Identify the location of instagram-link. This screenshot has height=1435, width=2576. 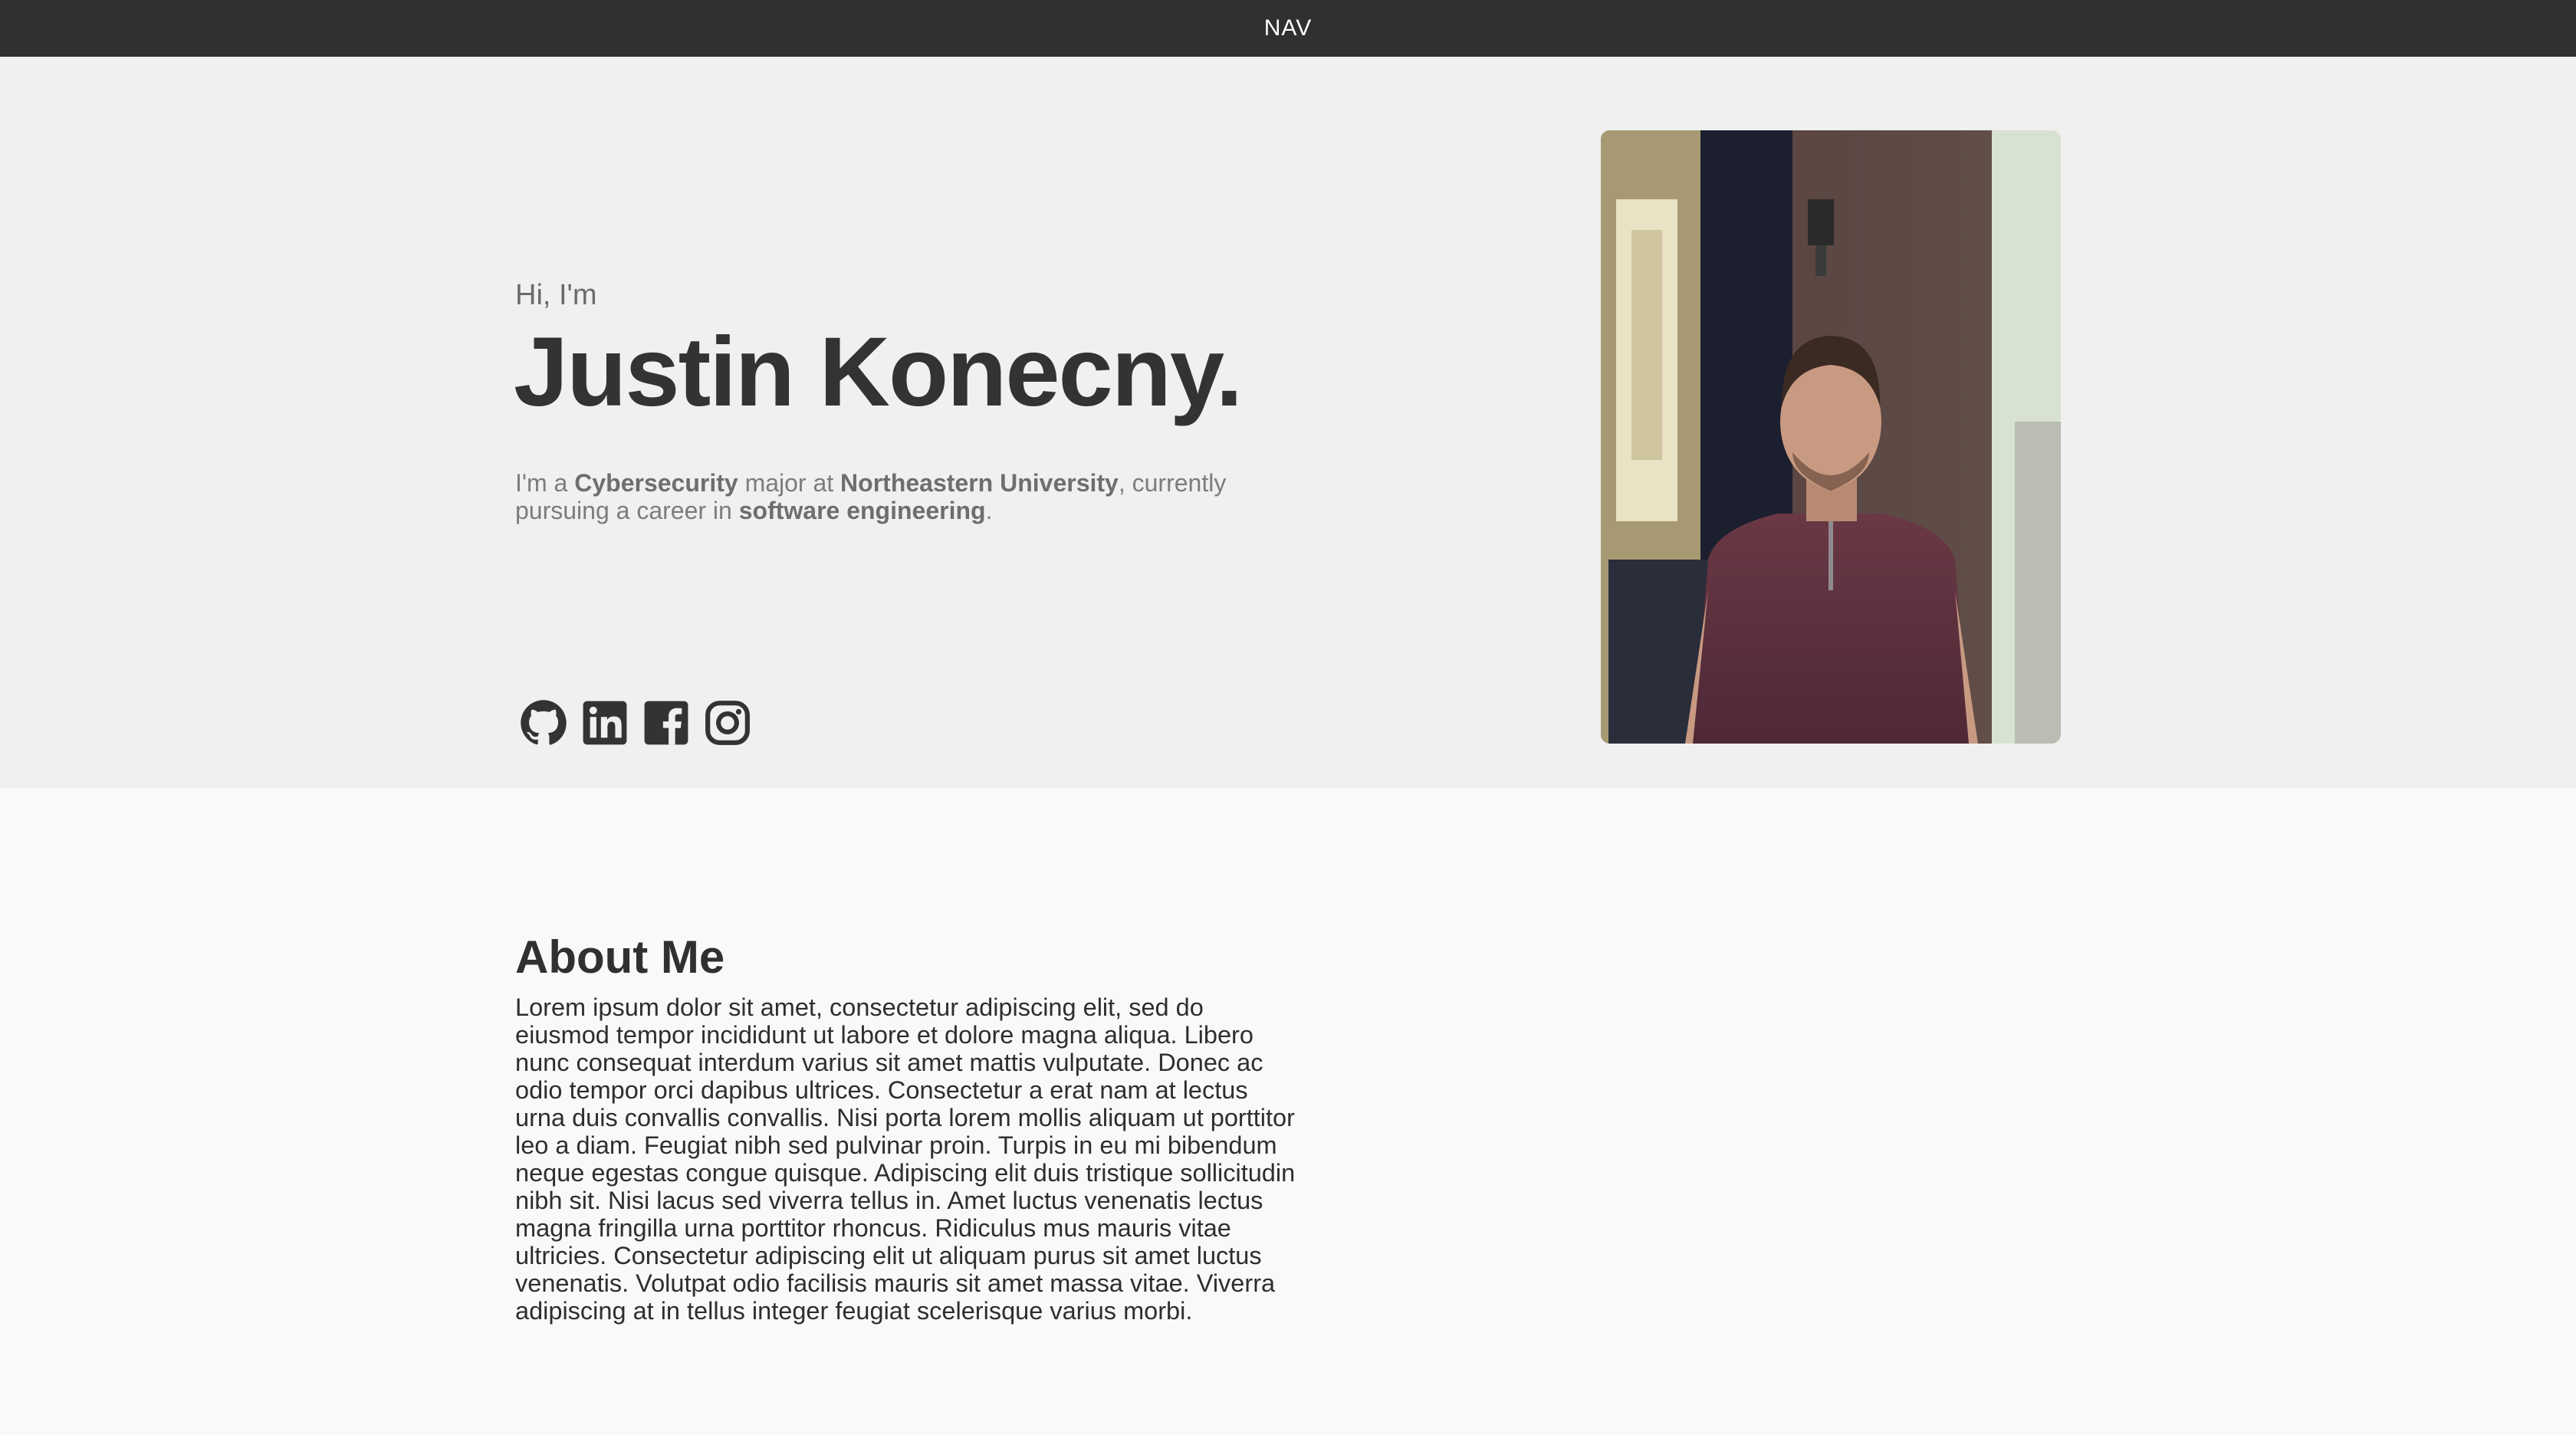
(727, 723).